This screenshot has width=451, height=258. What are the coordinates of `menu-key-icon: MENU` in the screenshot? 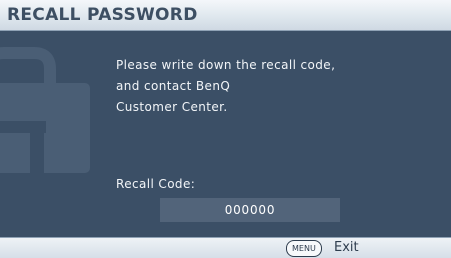 It's located at (304, 248).